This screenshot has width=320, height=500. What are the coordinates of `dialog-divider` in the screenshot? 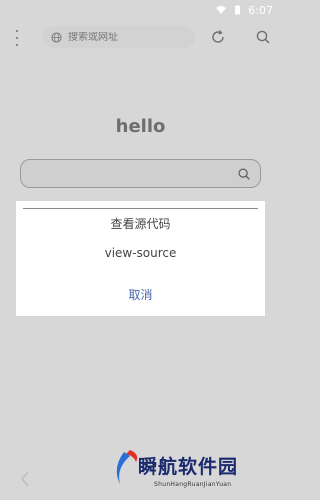 It's located at (140, 208).